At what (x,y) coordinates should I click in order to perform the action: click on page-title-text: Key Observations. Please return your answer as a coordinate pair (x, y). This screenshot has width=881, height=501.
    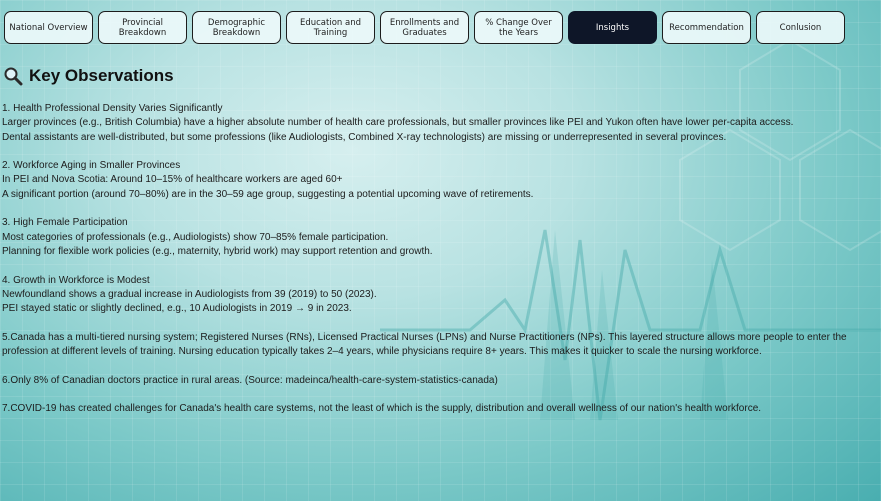
    Looking at the image, I should click on (101, 75).